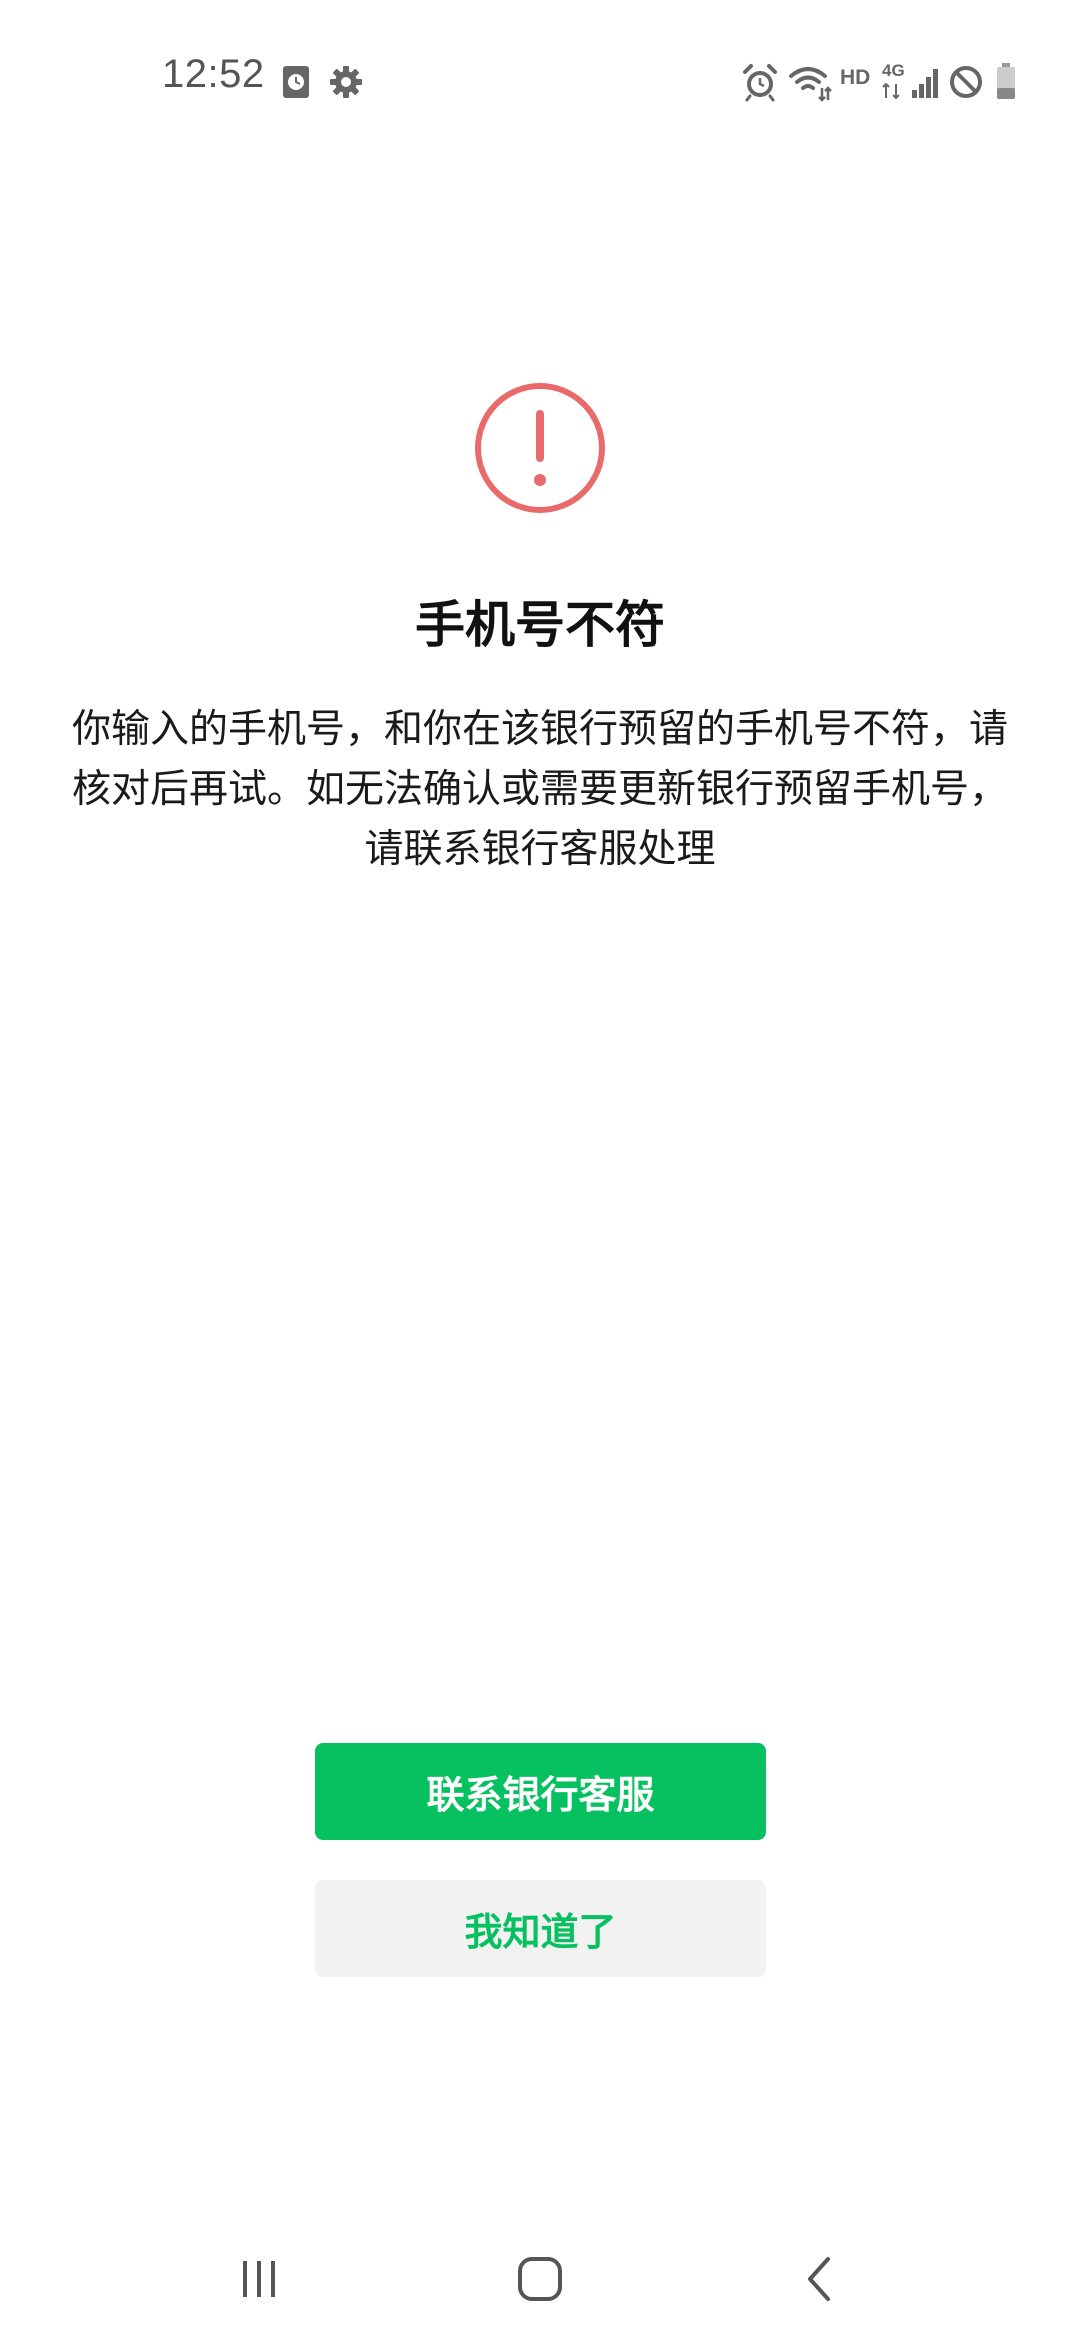 The height and width of the screenshot is (2340, 1080). Describe the element at coordinates (540, 80) in the screenshot. I see `status-bar: 12:52 HD 4G` at that location.